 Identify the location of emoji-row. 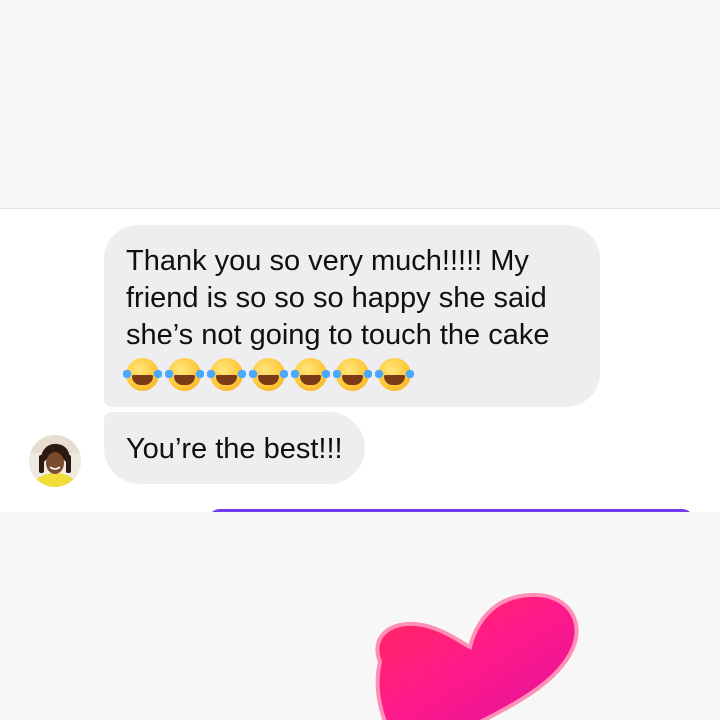
(350, 374).